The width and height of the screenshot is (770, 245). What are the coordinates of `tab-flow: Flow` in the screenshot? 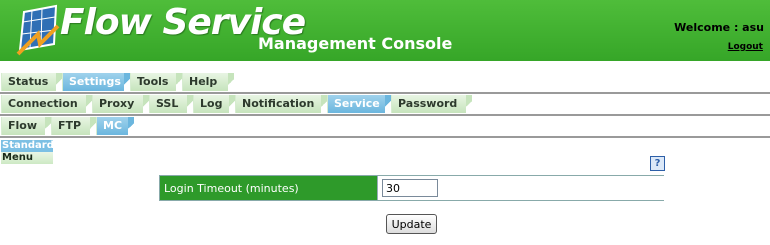 It's located at (26, 126).